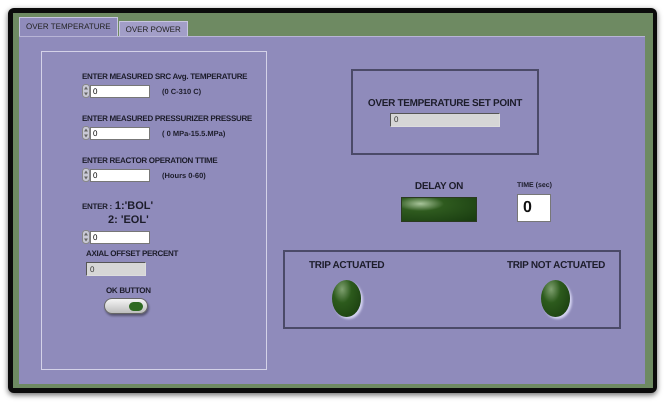  Describe the element at coordinates (126, 306) in the screenshot. I see `ok-toggle-button` at that location.